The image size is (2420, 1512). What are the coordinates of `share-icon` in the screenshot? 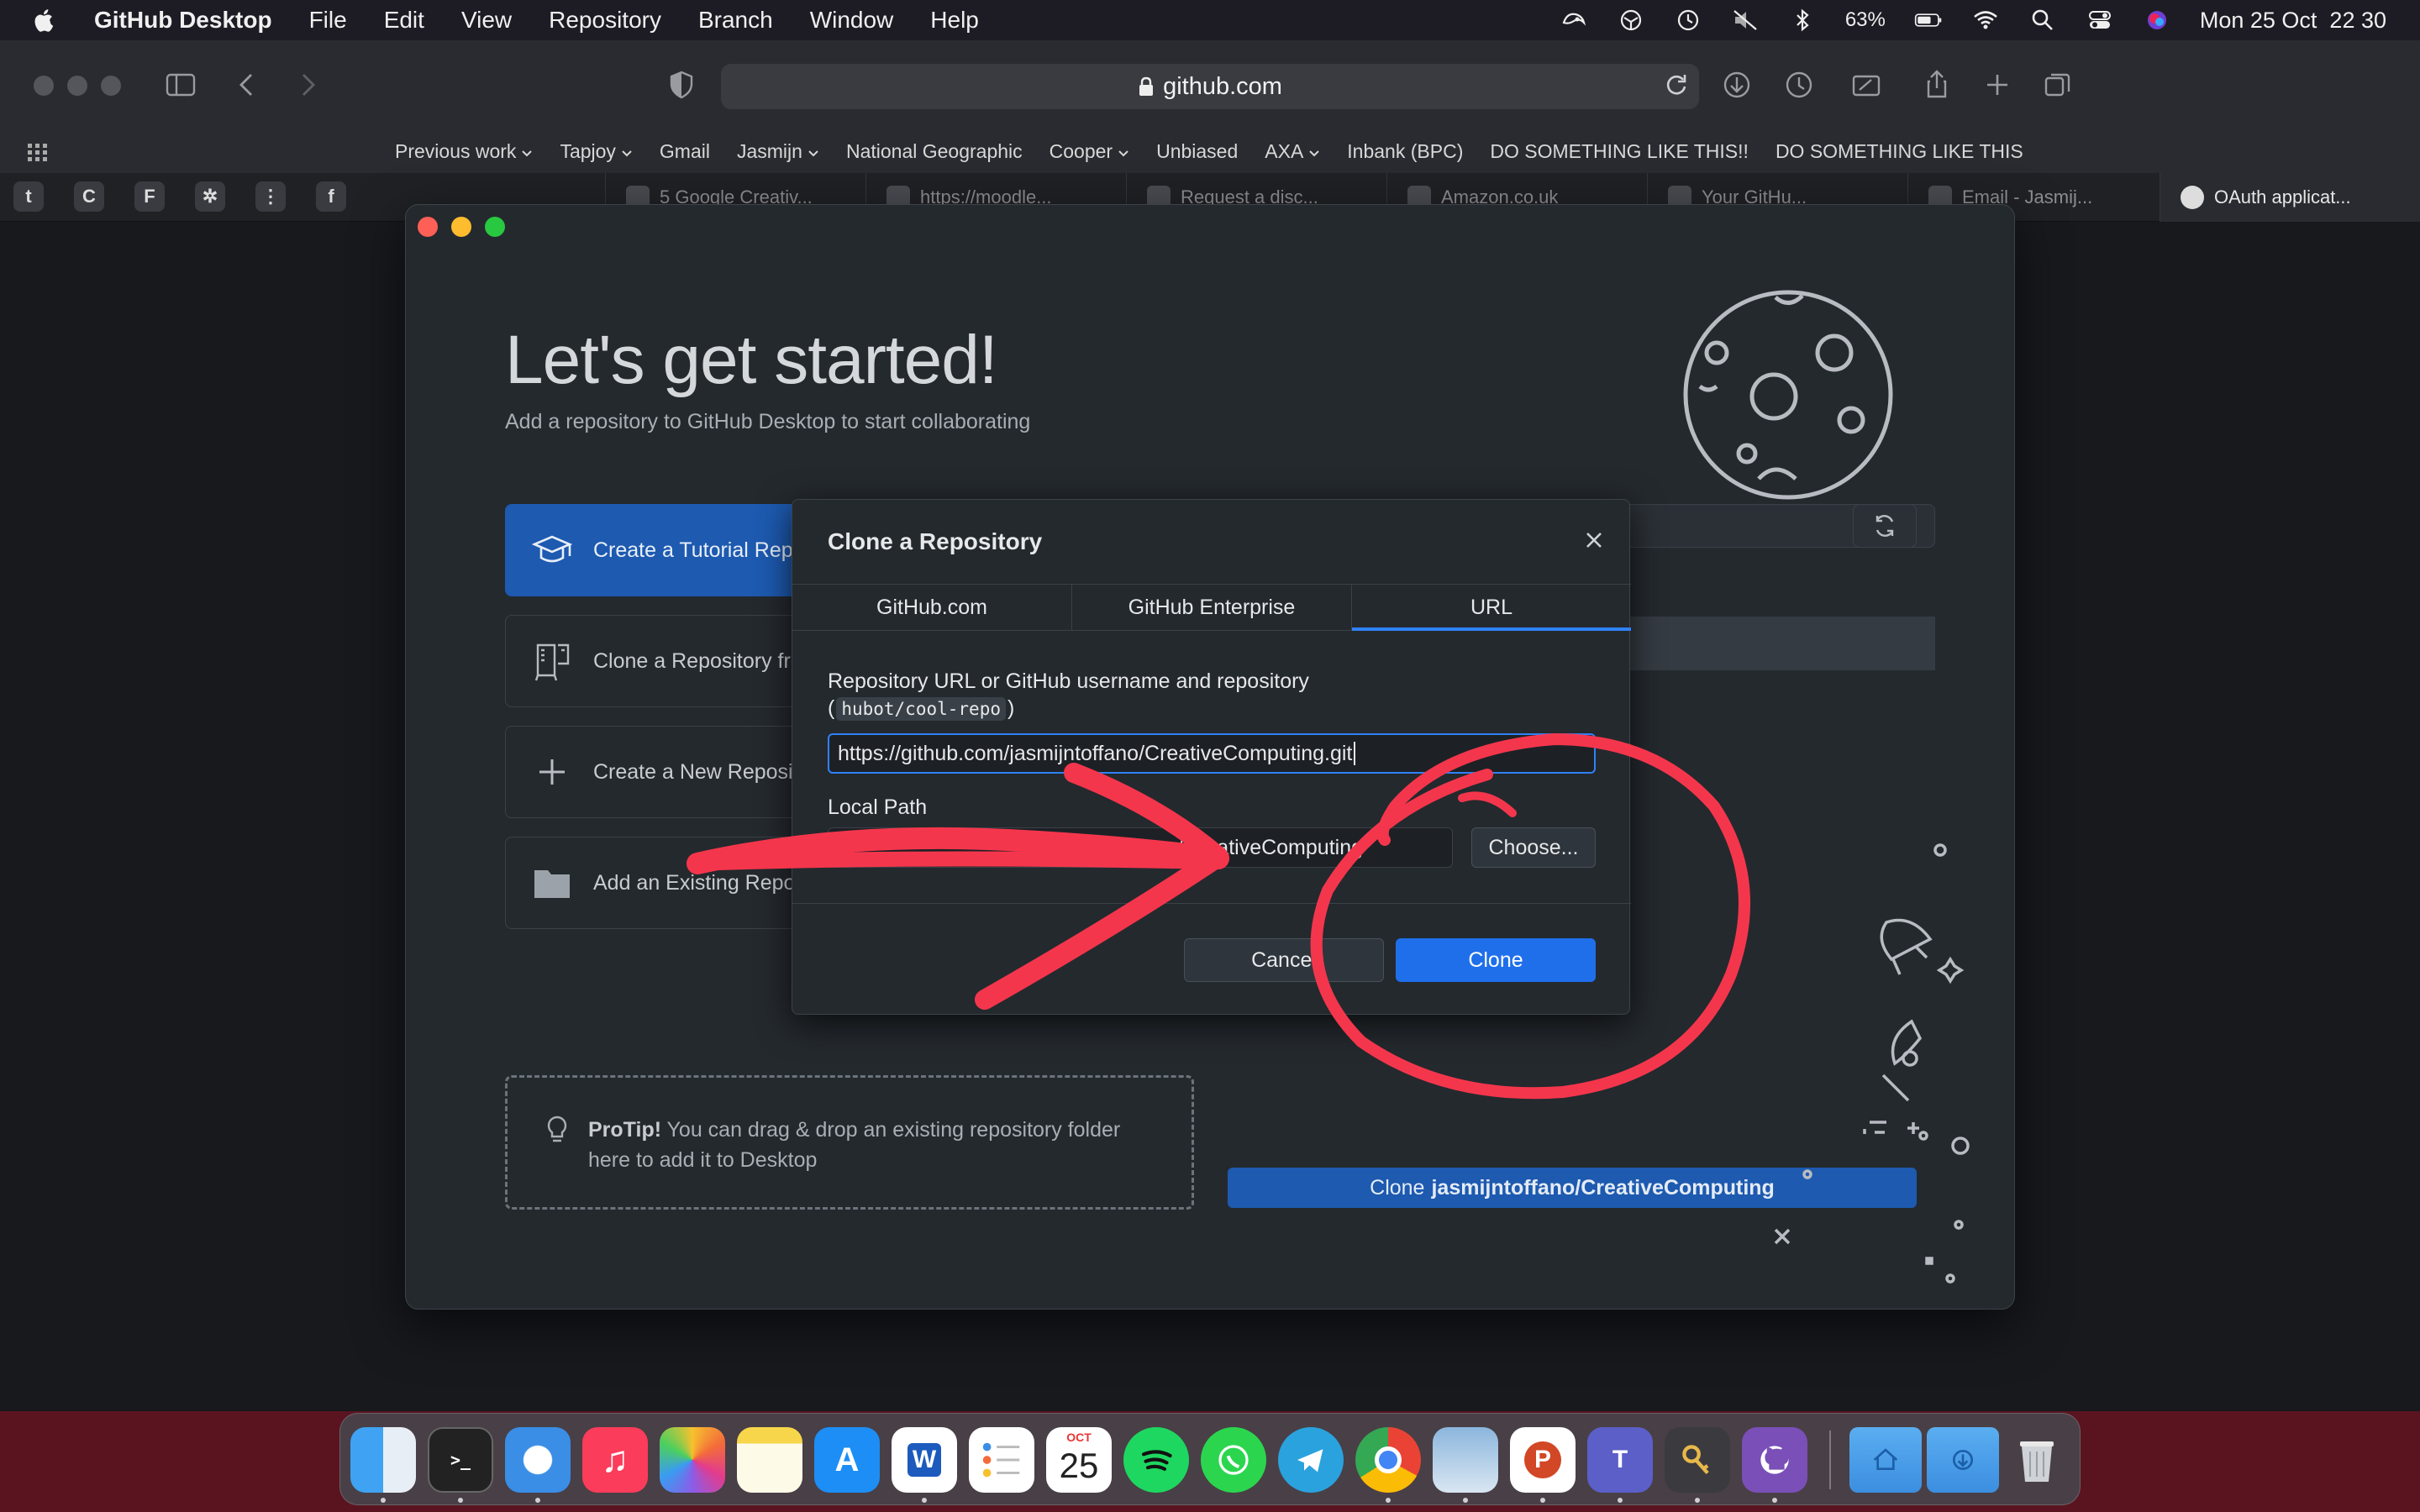 It's located at (1937, 85).